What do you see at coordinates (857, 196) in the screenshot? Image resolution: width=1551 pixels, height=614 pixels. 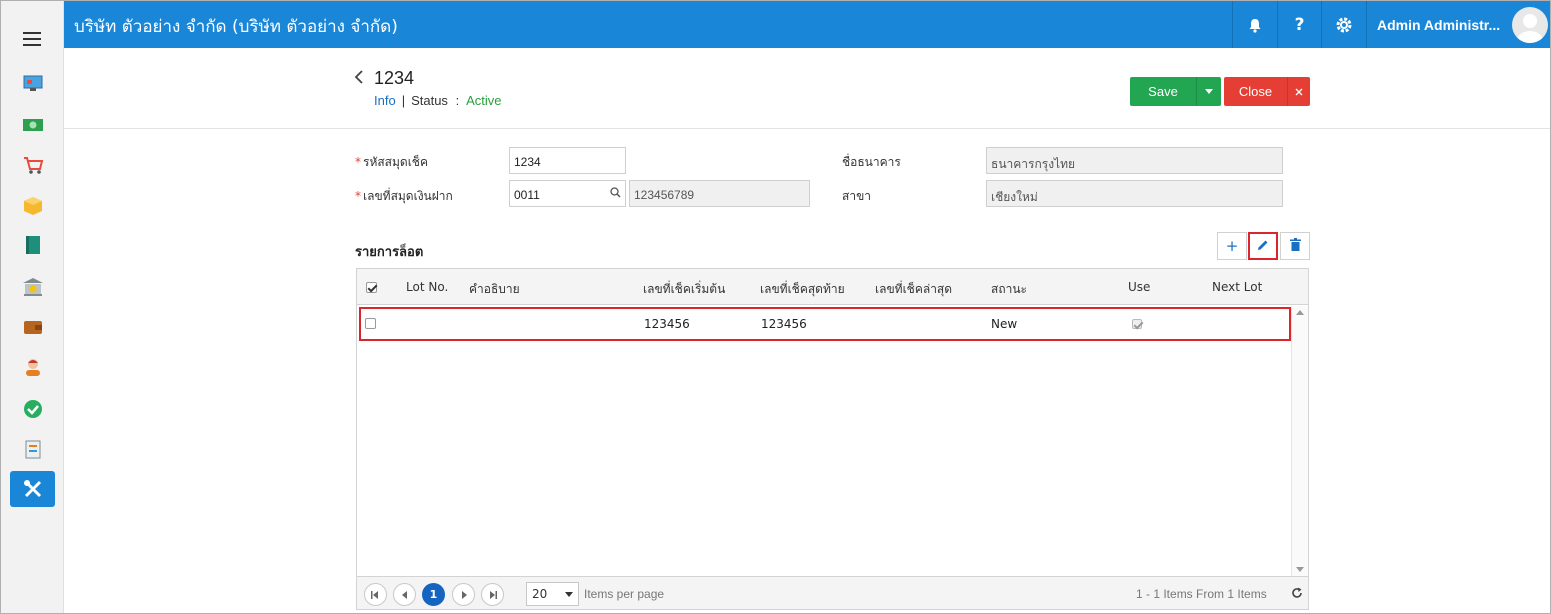 I see `branch-label: สาขา` at bounding box center [857, 196].